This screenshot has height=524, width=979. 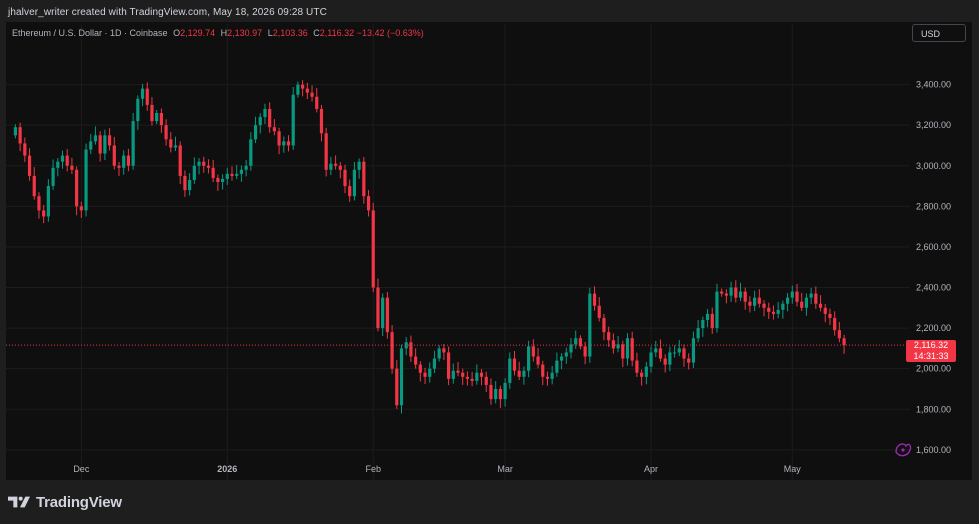 What do you see at coordinates (933, 166) in the screenshot?
I see `y-tick-label: 3,000.00` at bounding box center [933, 166].